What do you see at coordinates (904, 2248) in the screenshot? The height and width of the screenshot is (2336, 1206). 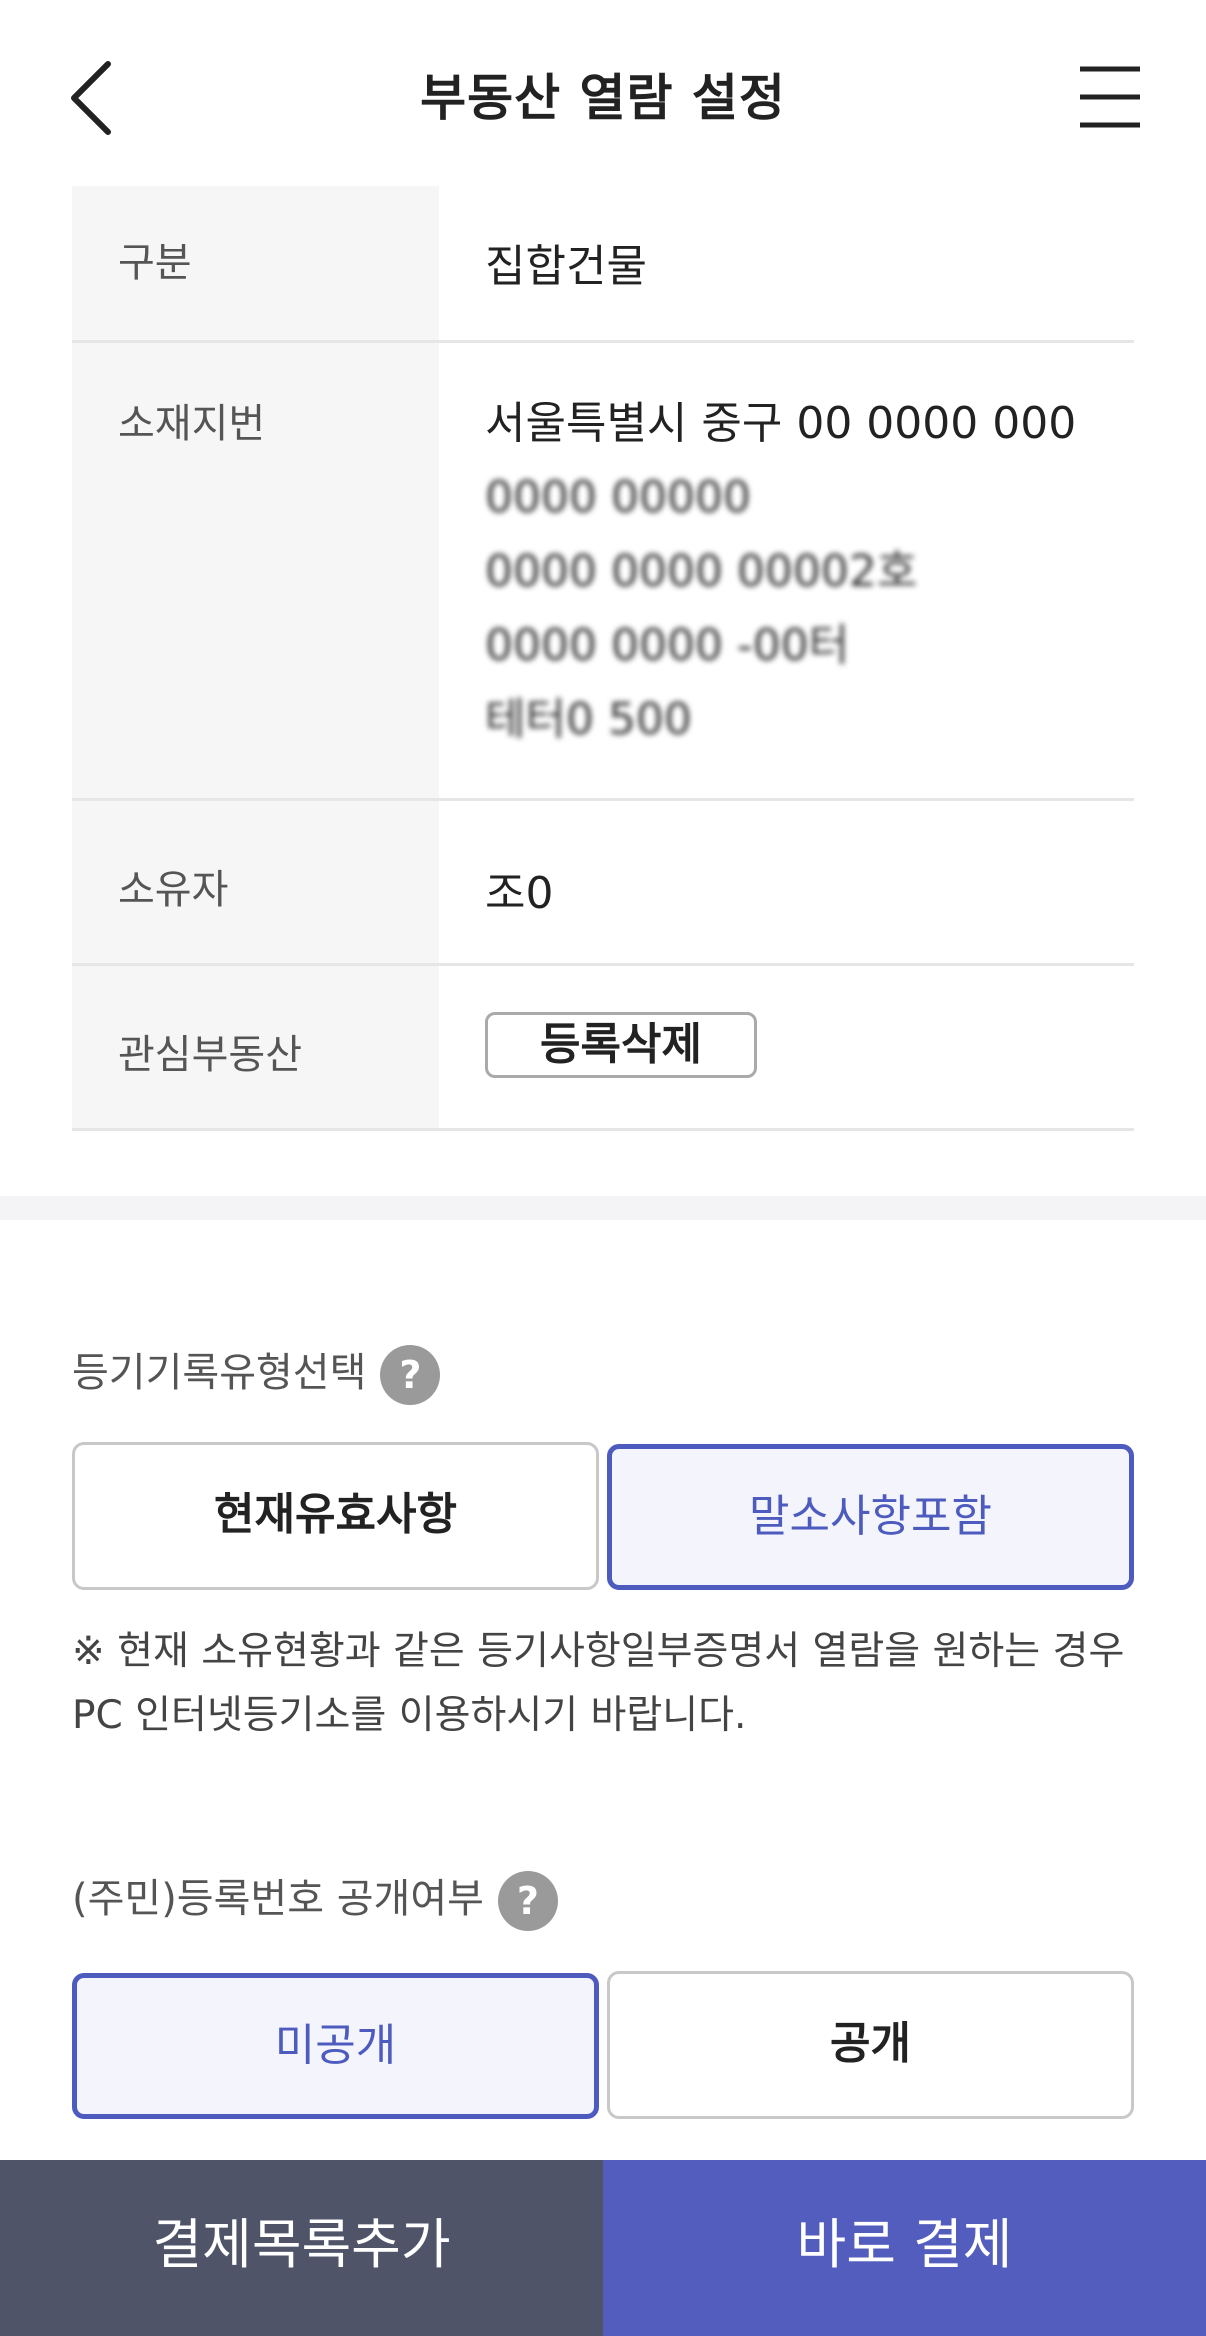 I see `pay-now-button: 바로 결제` at bounding box center [904, 2248].